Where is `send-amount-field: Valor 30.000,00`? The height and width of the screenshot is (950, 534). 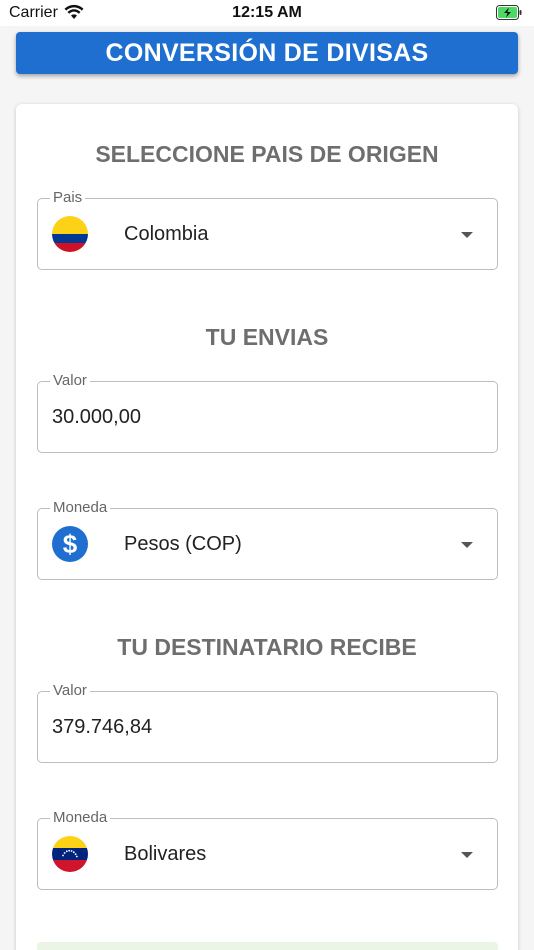 send-amount-field: Valor 30.000,00 is located at coordinates (267, 412).